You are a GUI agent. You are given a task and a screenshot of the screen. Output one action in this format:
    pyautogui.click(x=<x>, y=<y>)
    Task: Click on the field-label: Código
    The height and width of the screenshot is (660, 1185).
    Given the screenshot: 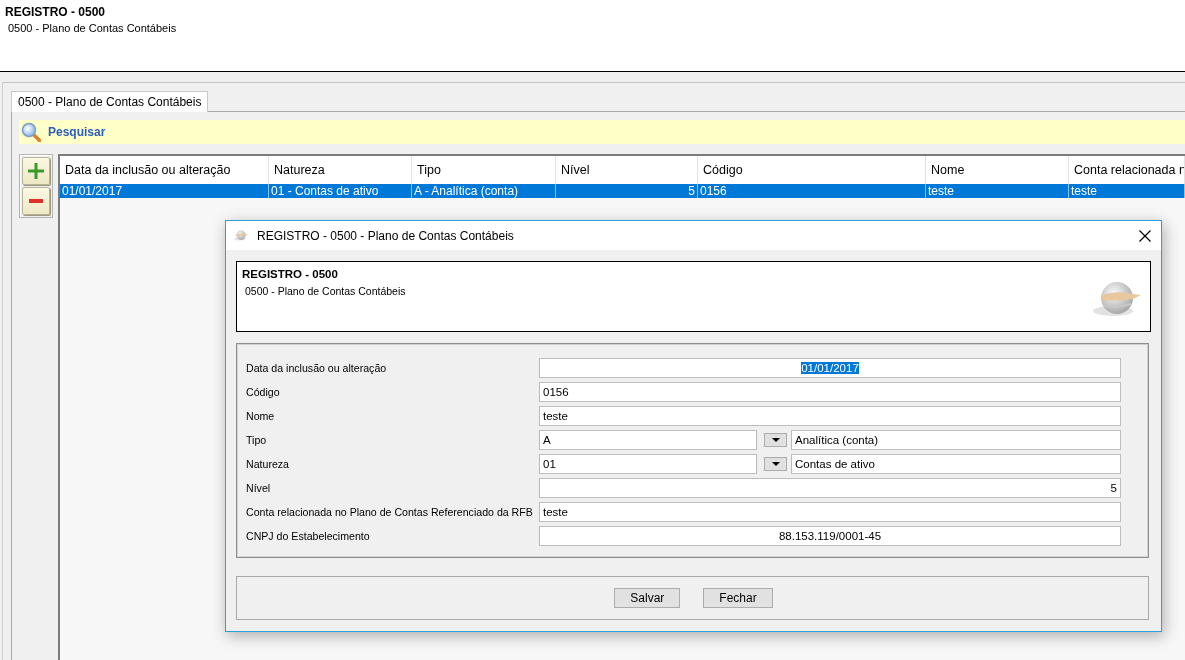 What is the action you would take?
    pyautogui.click(x=263, y=392)
    